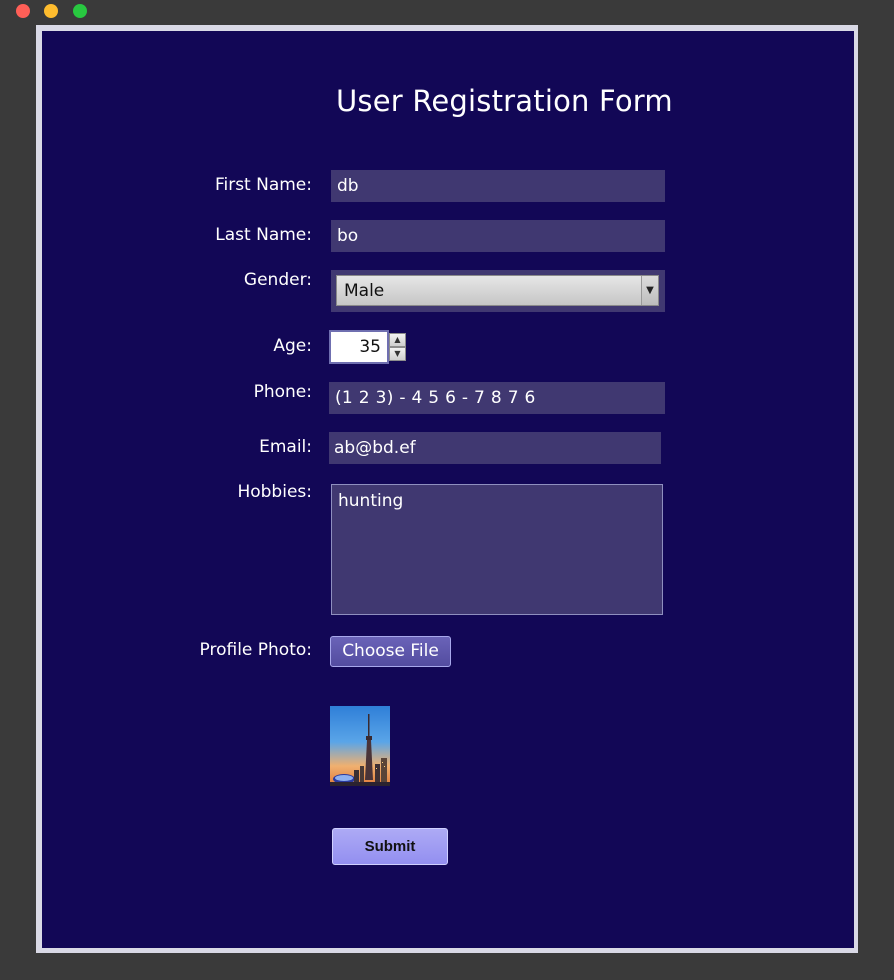  Describe the element at coordinates (277, 280) in the screenshot. I see `gender-label: Gender:` at that location.